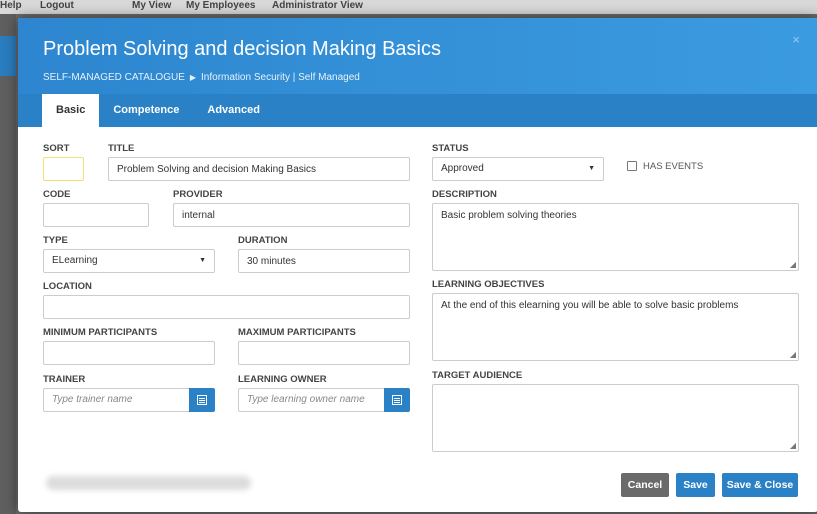  Describe the element at coordinates (116, 400) in the screenshot. I see `trainer-input: Type trainer name` at that location.